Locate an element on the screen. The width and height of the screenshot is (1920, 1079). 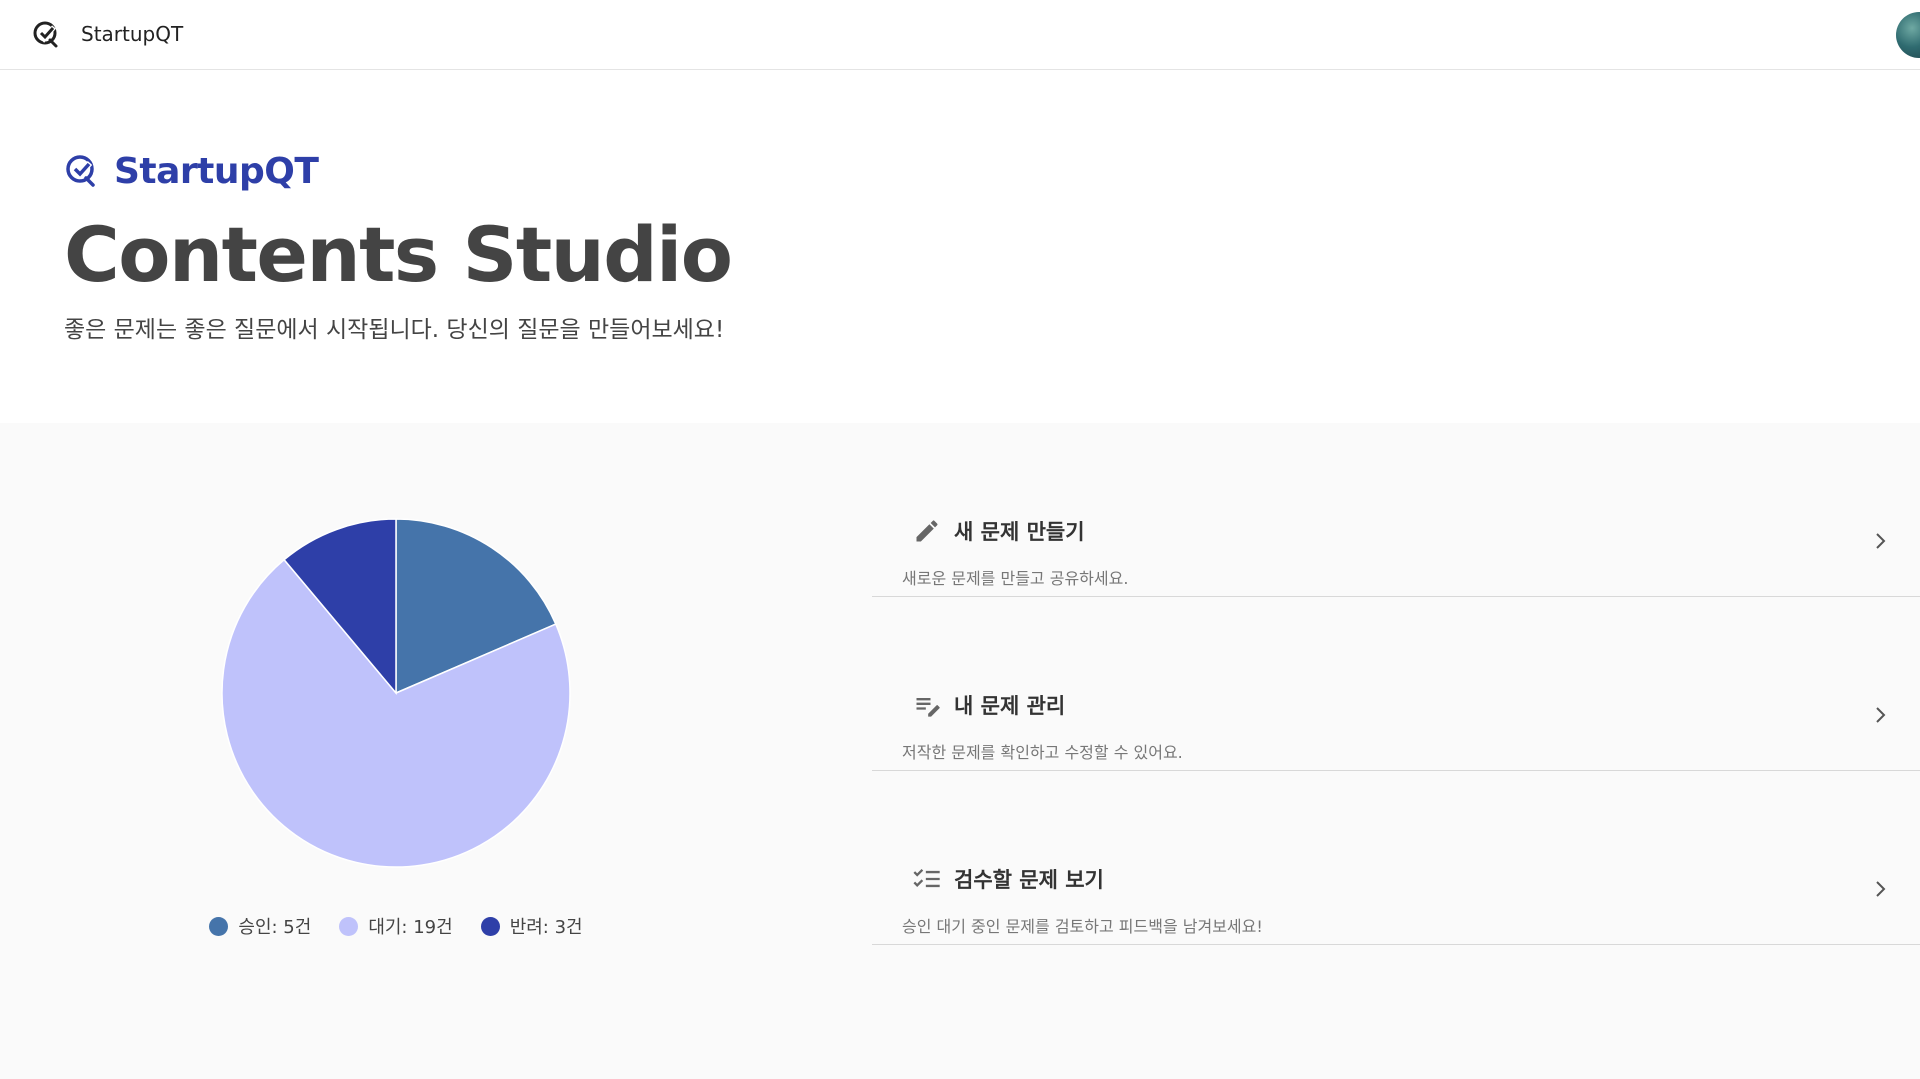
user-avatar is located at coordinates (1908, 35).